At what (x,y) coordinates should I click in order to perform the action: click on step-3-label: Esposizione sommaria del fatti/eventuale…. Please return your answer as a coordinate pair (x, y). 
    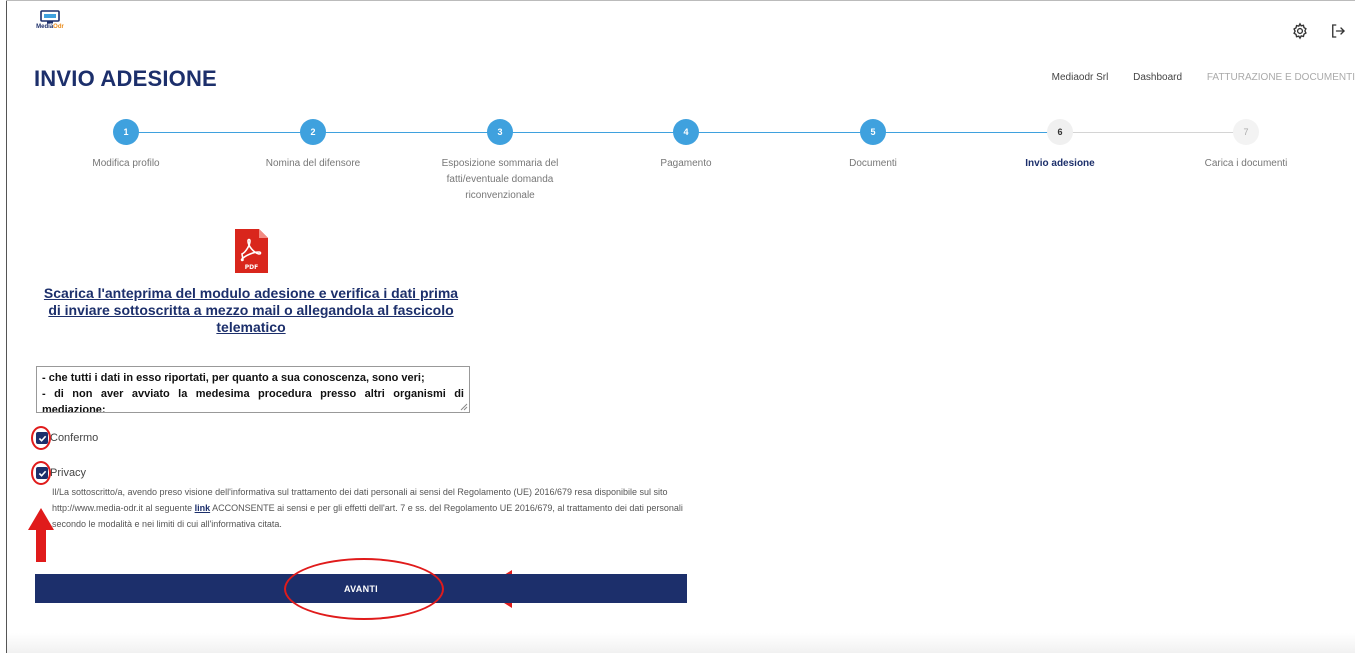
    Looking at the image, I should click on (500, 179).